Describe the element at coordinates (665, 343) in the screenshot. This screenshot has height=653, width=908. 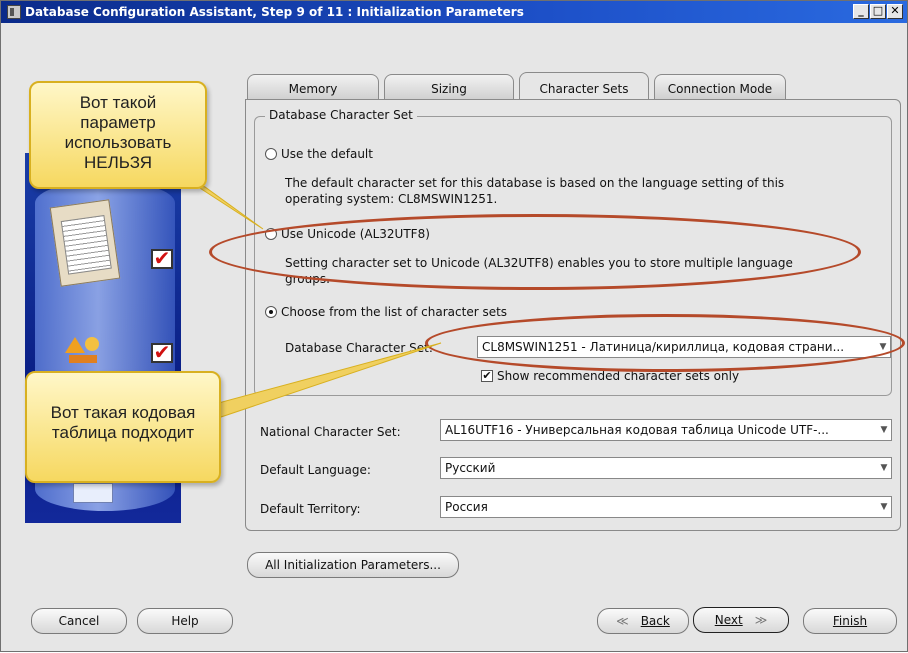
I see `annotation-ellipse-charset` at that location.